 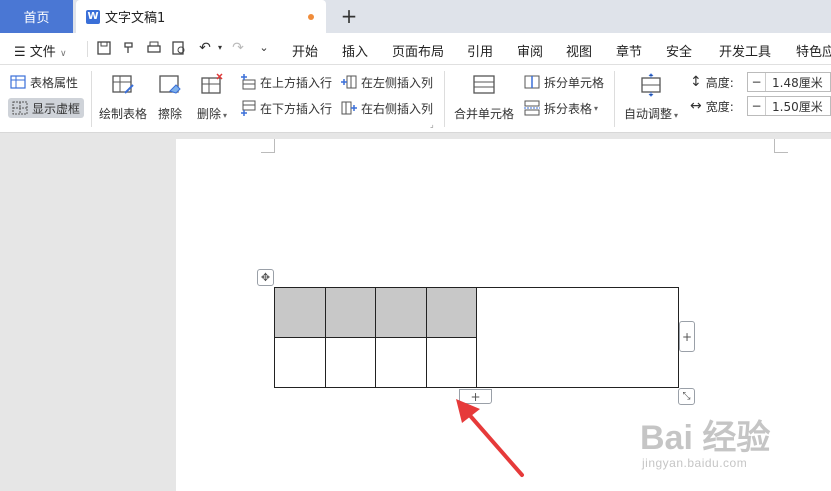 I want to click on split-table-icon, so click(x=532, y=108).